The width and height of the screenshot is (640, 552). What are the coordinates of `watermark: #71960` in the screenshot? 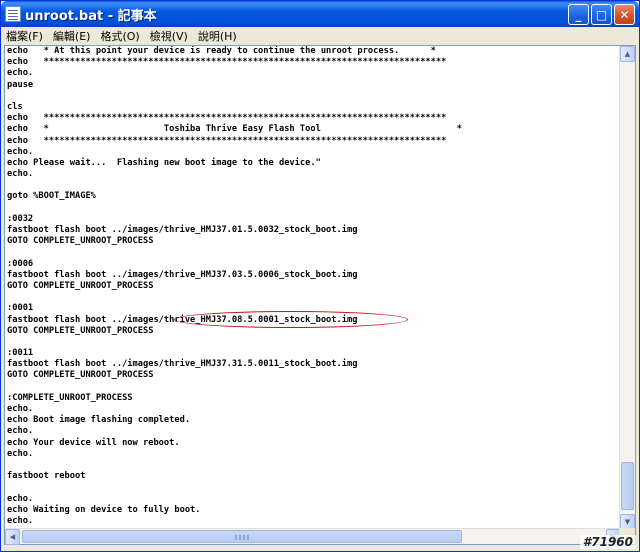 It's located at (607, 542).